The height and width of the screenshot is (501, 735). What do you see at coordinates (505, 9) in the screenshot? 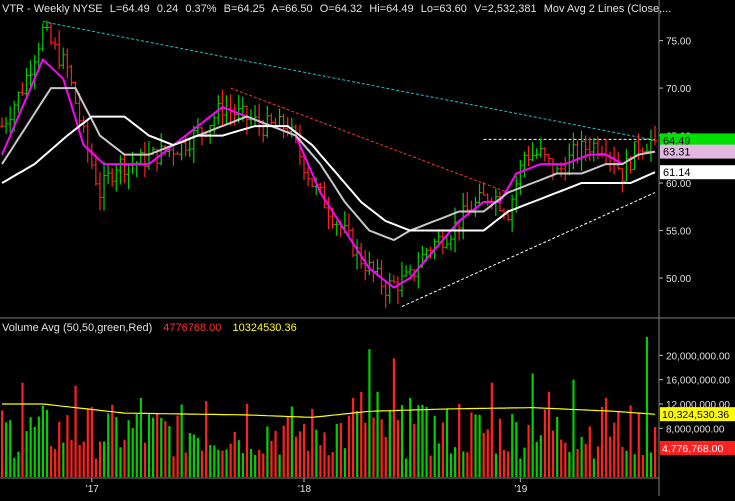
I see `volume-value: V=2,532,381` at bounding box center [505, 9].